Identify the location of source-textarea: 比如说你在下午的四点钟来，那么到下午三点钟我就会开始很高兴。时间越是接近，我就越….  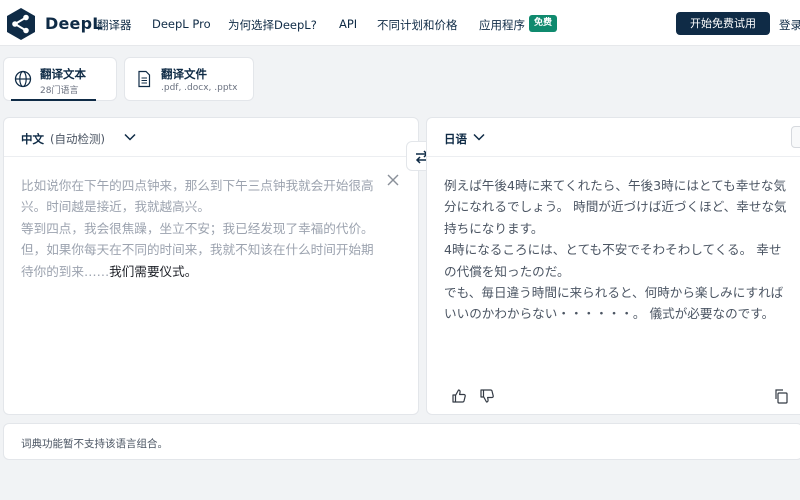
(198, 228).